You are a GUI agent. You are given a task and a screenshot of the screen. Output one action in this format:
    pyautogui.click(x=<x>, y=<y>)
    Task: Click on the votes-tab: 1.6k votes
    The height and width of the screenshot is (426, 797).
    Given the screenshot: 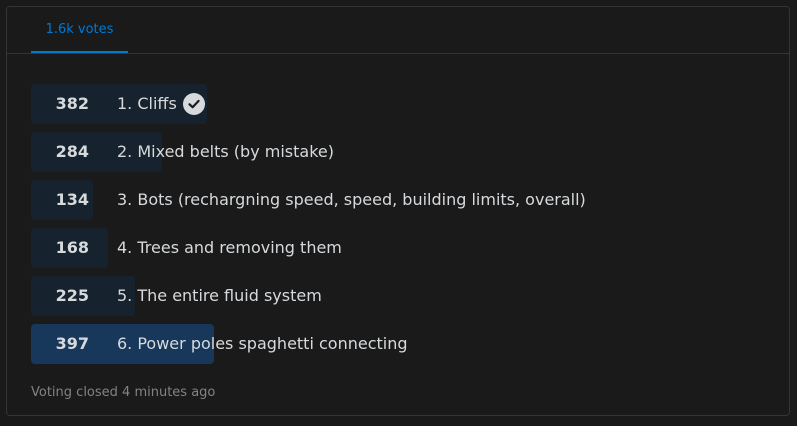 What is the action you would take?
    pyautogui.click(x=79, y=30)
    